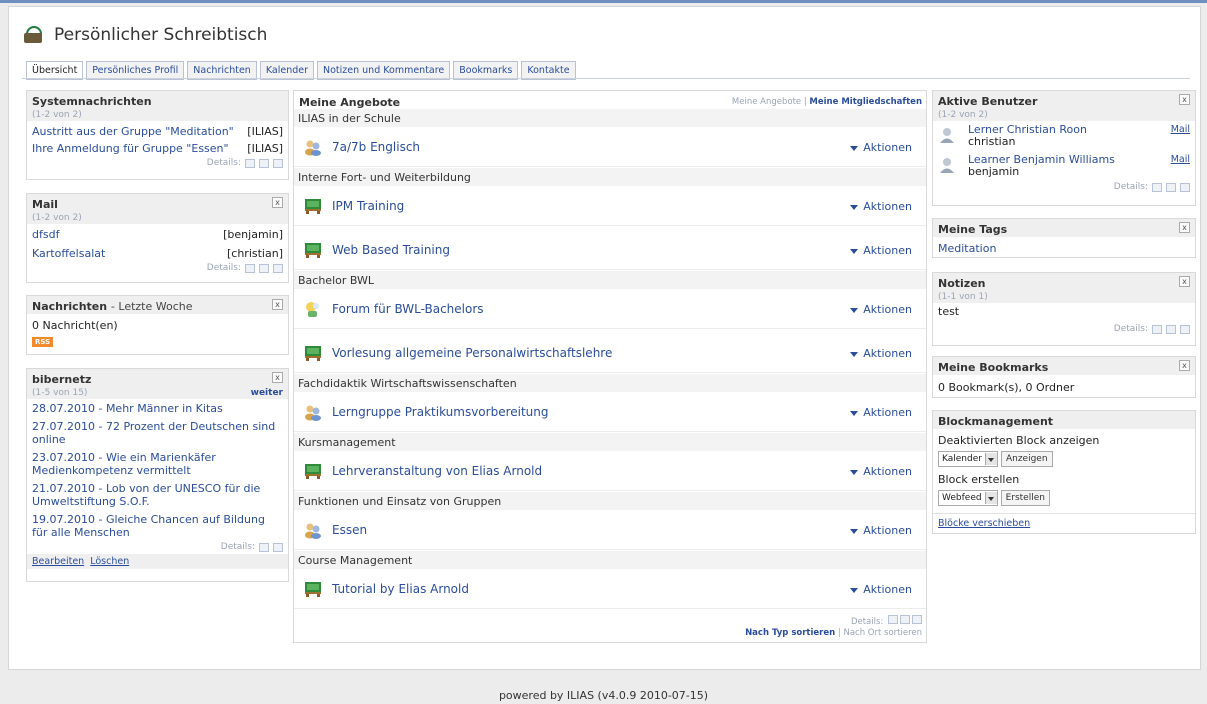  I want to click on item-title-link: Lehrveranstaltung von Elias Arnold, so click(437, 471).